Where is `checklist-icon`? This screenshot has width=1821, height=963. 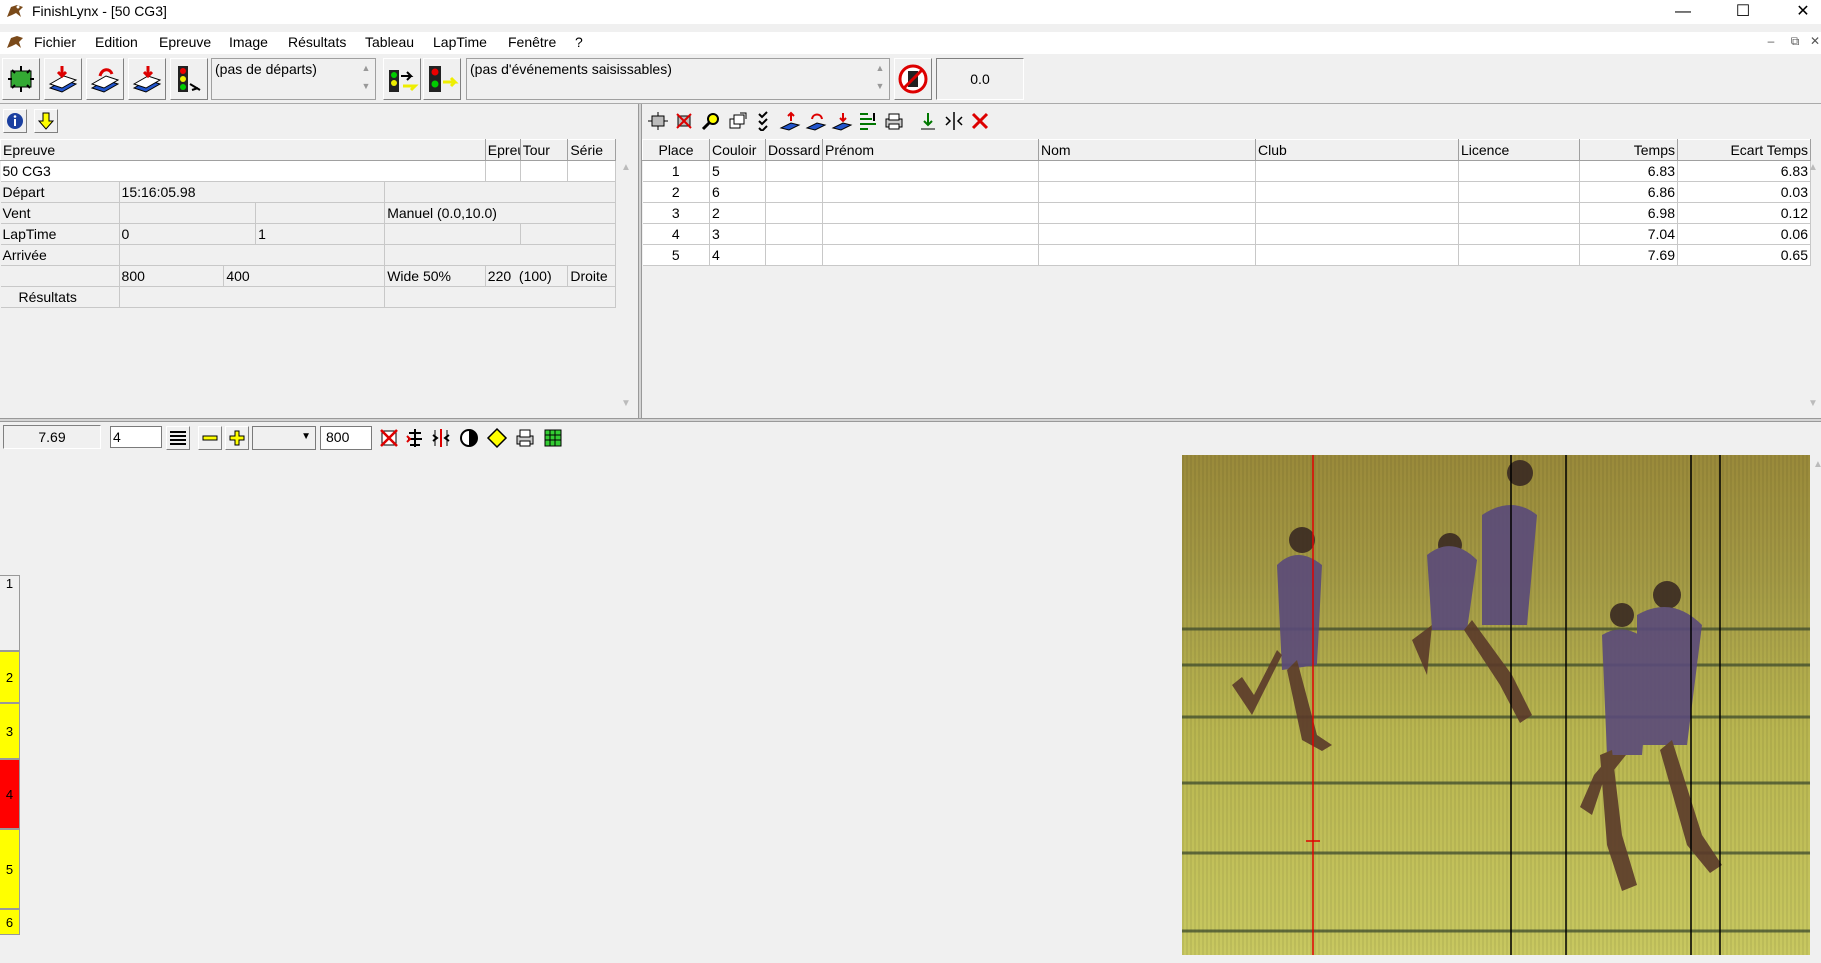 checklist-icon is located at coordinates (764, 121).